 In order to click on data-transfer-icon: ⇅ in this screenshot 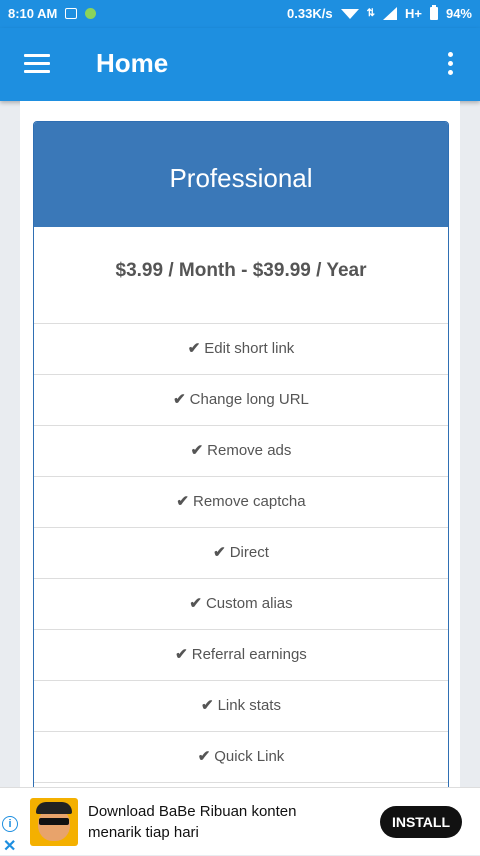, I will do `click(370, 13)`.